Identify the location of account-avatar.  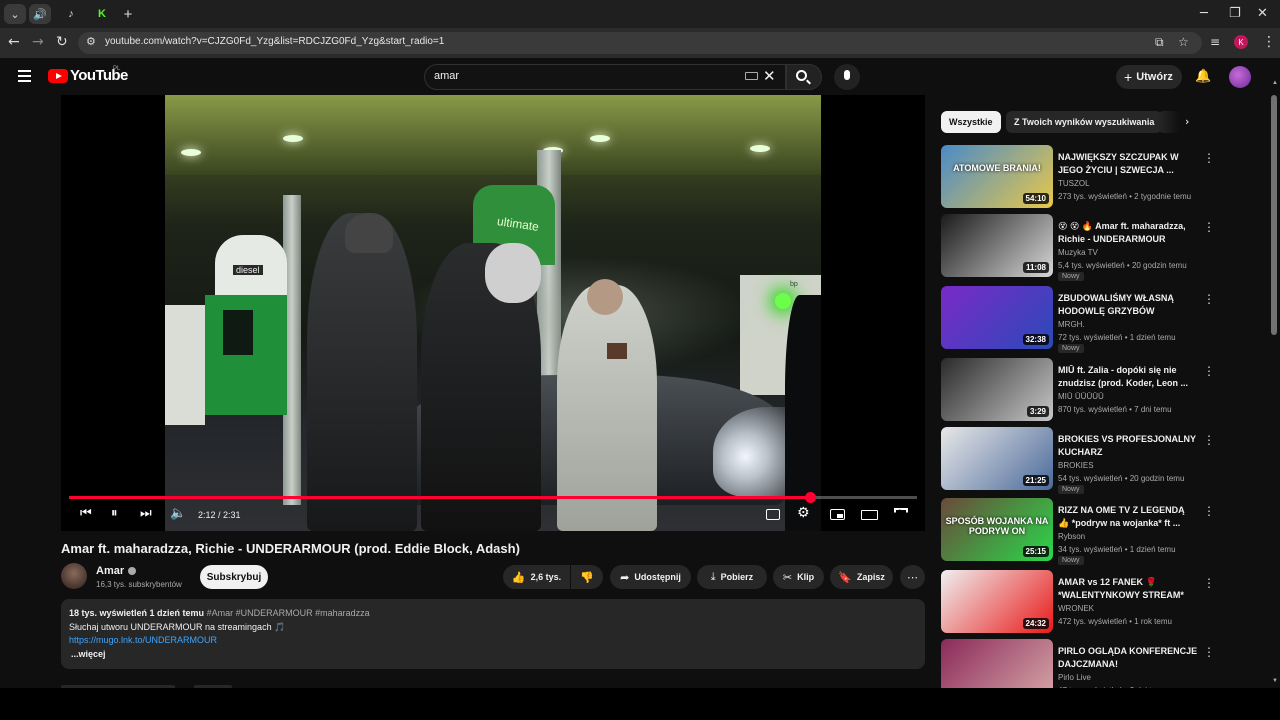
(1240, 77).